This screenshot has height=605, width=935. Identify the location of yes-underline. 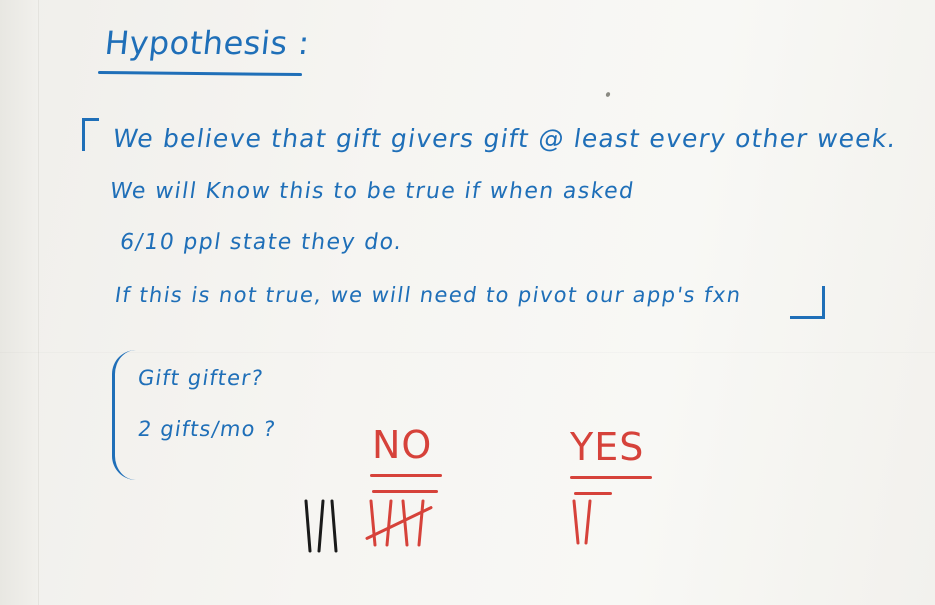
(611, 477).